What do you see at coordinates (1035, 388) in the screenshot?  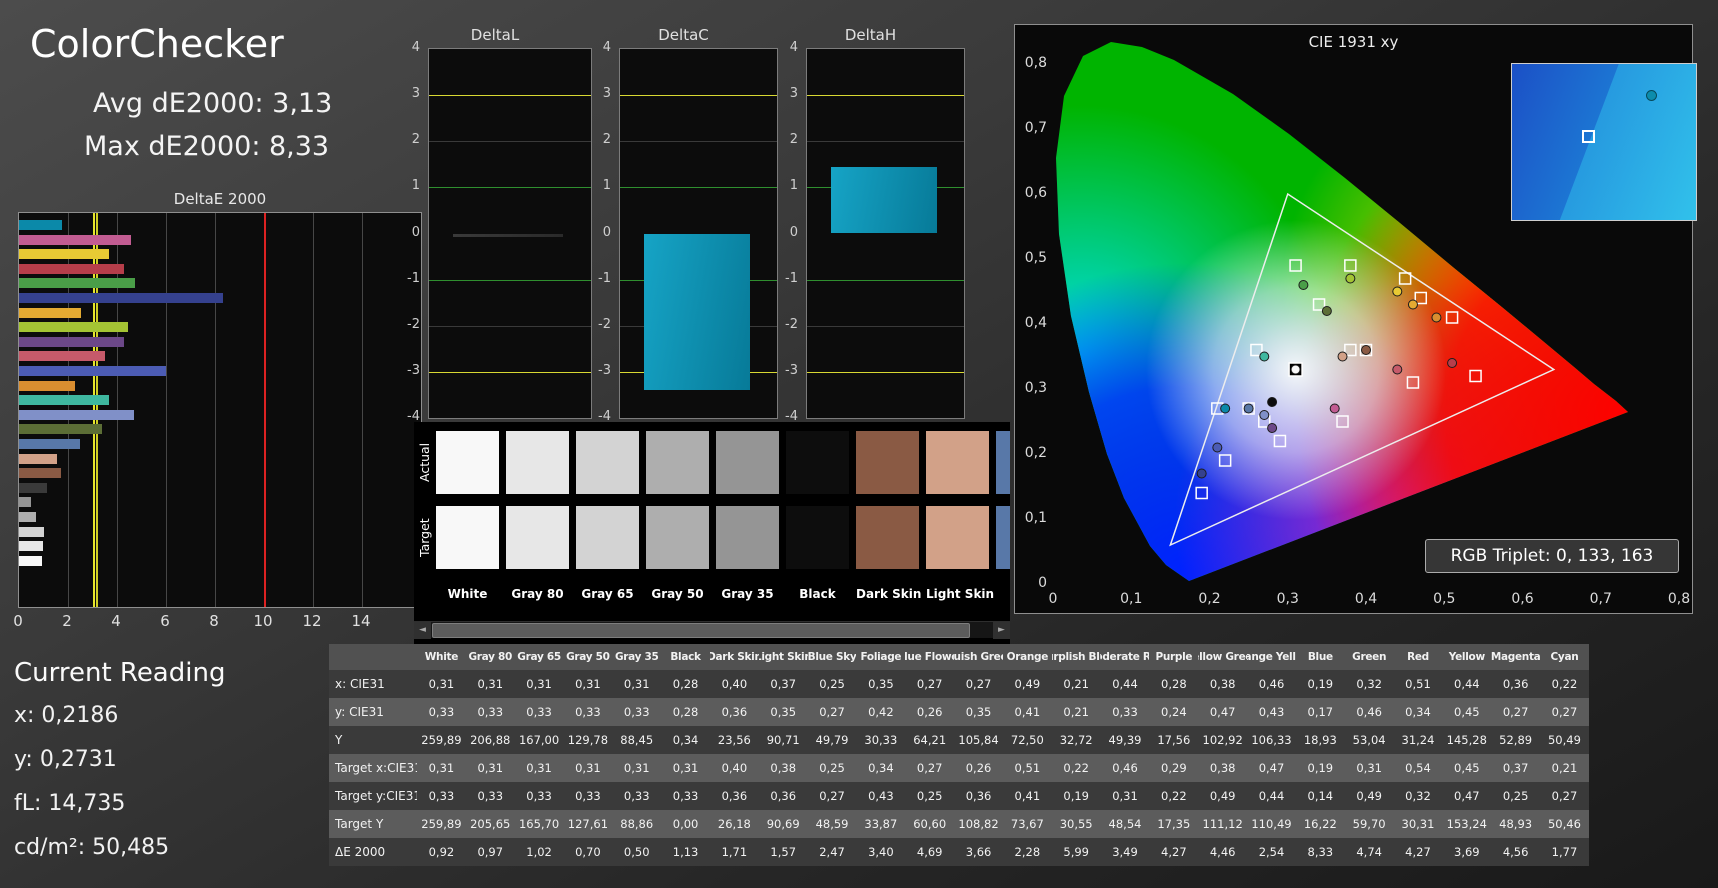 I see `cie-y-tick: 0,3` at bounding box center [1035, 388].